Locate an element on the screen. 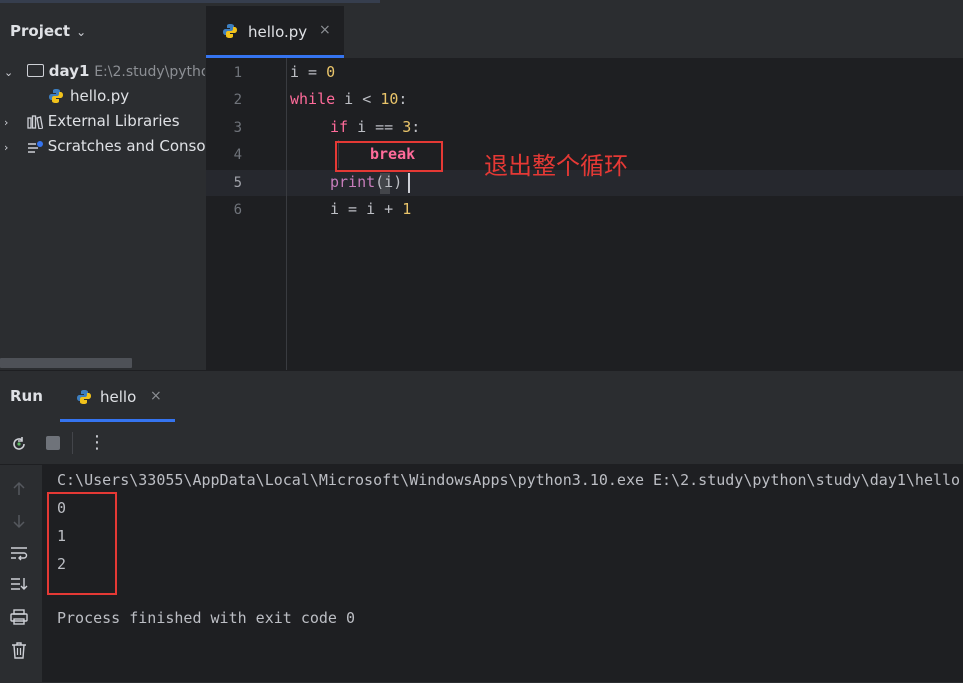  line-number: 4 is located at coordinates (237, 155).